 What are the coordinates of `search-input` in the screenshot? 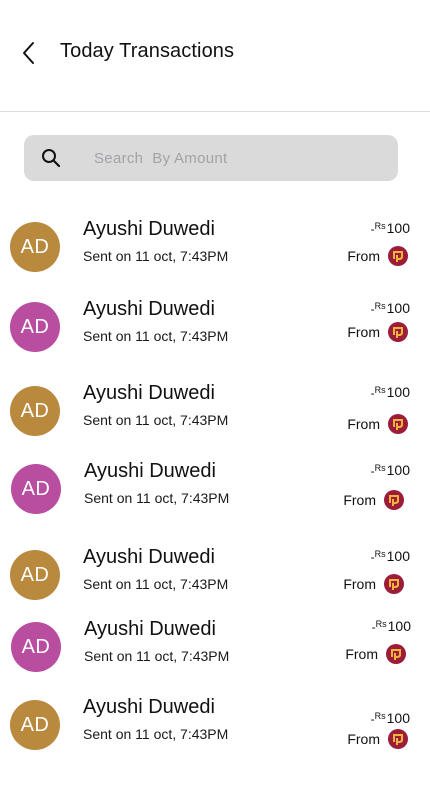 It's located at (239, 158).